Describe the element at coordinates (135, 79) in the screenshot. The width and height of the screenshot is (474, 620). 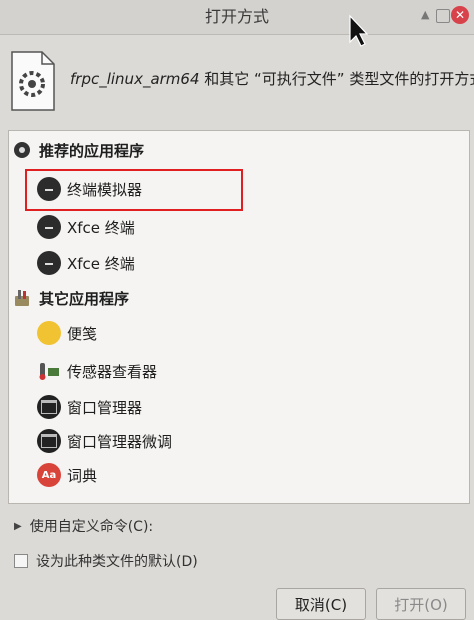
I see `file-name: frpc_linux_arm64` at that location.